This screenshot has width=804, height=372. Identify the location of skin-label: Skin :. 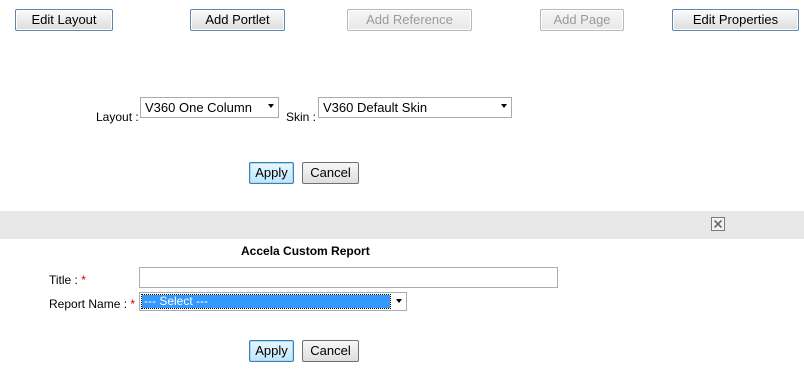
(301, 117).